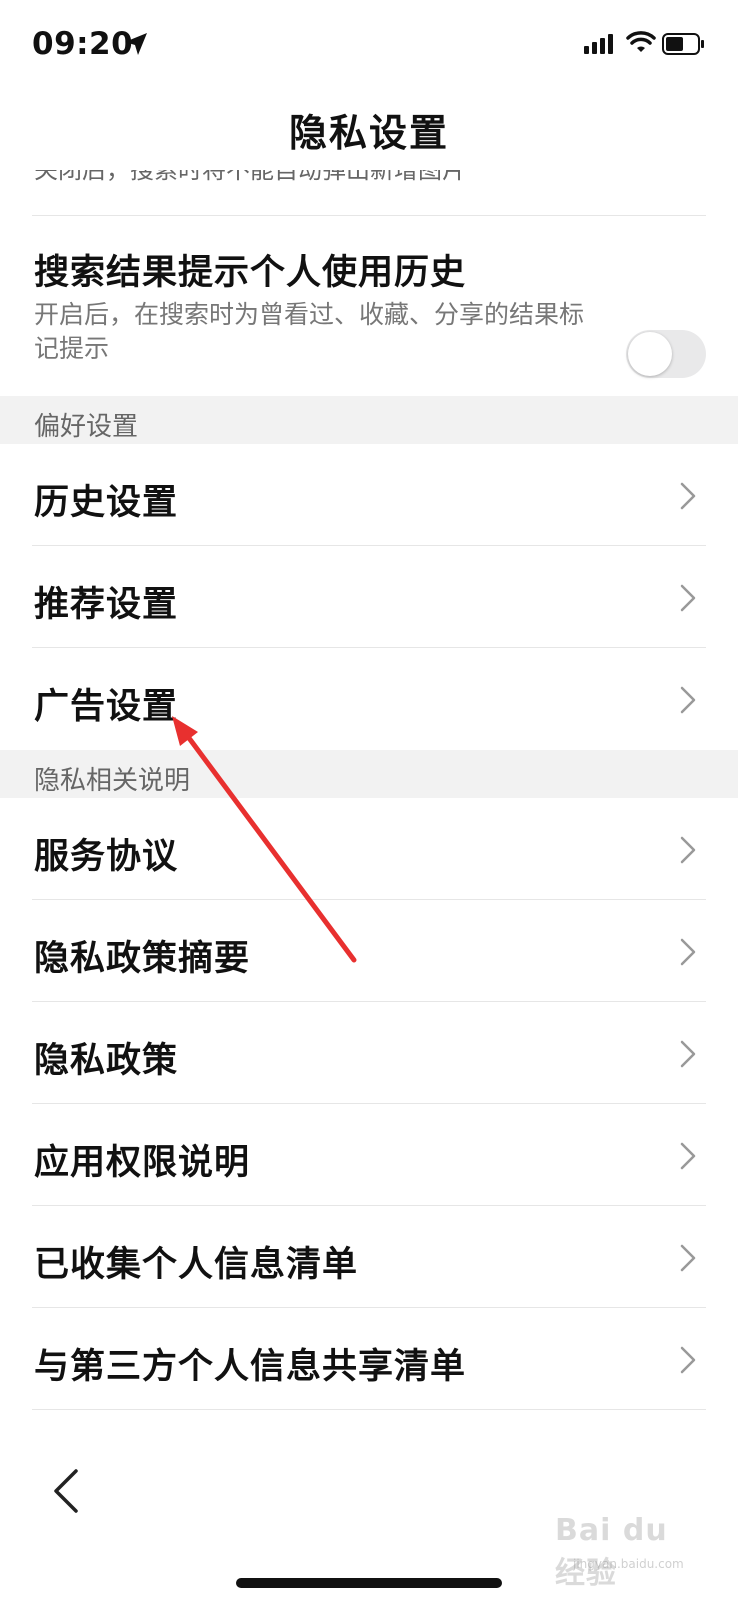 This screenshot has width=738, height=1600. What do you see at coordinates (369, 774) in the screenshot?
I see `section-header-privacy-notes: 隐私相关说明` at bounding box center [369, 774].